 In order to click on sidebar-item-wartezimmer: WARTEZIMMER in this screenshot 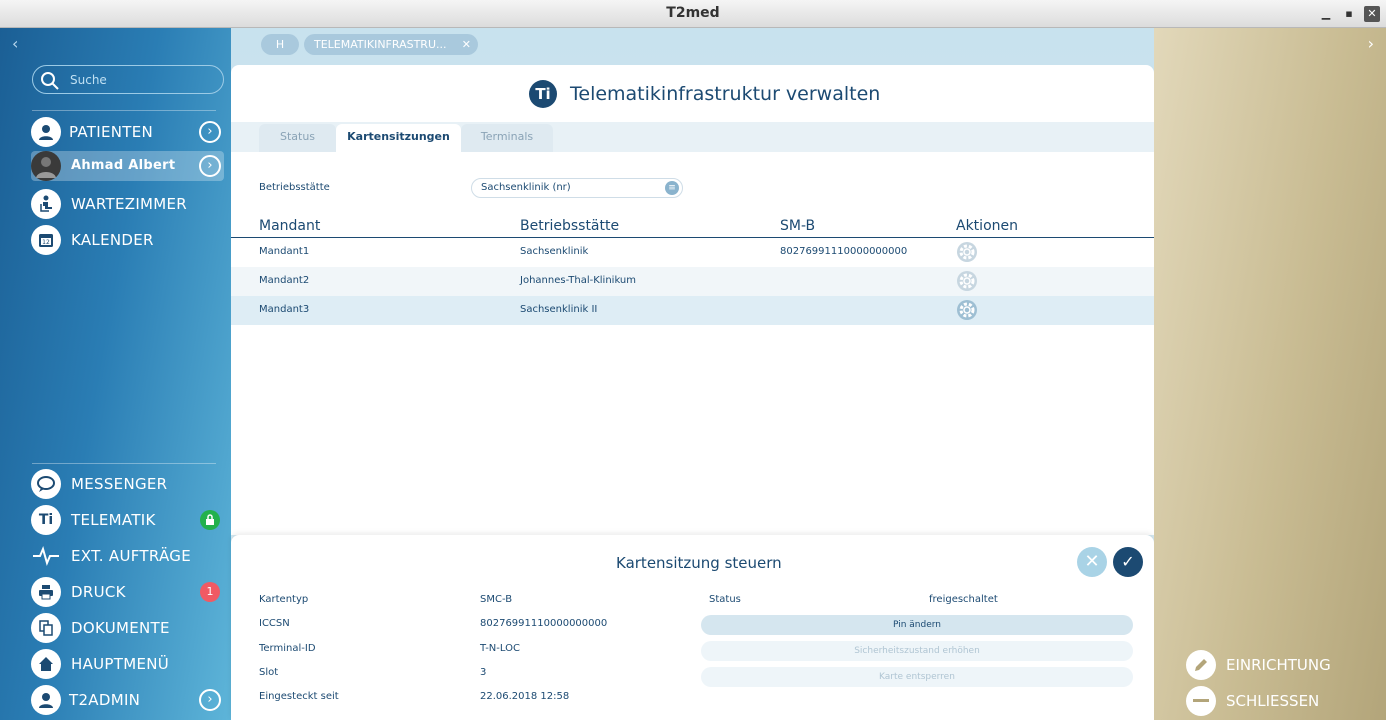, I will do `click(127, 204)`.